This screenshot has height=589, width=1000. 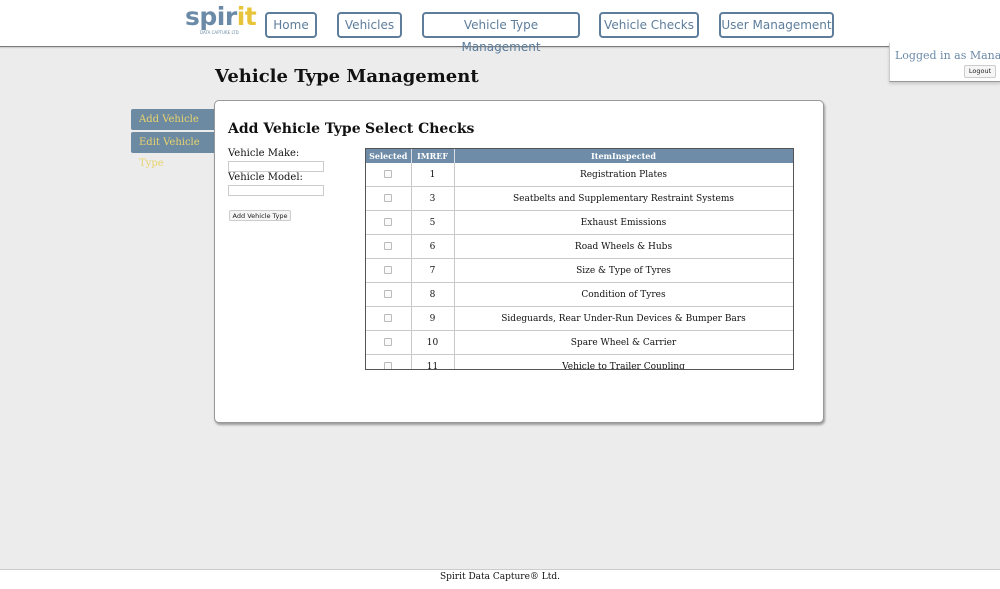 I want to click on table-header-row: Selected IMREF ItemInspected, so click(x=579, y=156).